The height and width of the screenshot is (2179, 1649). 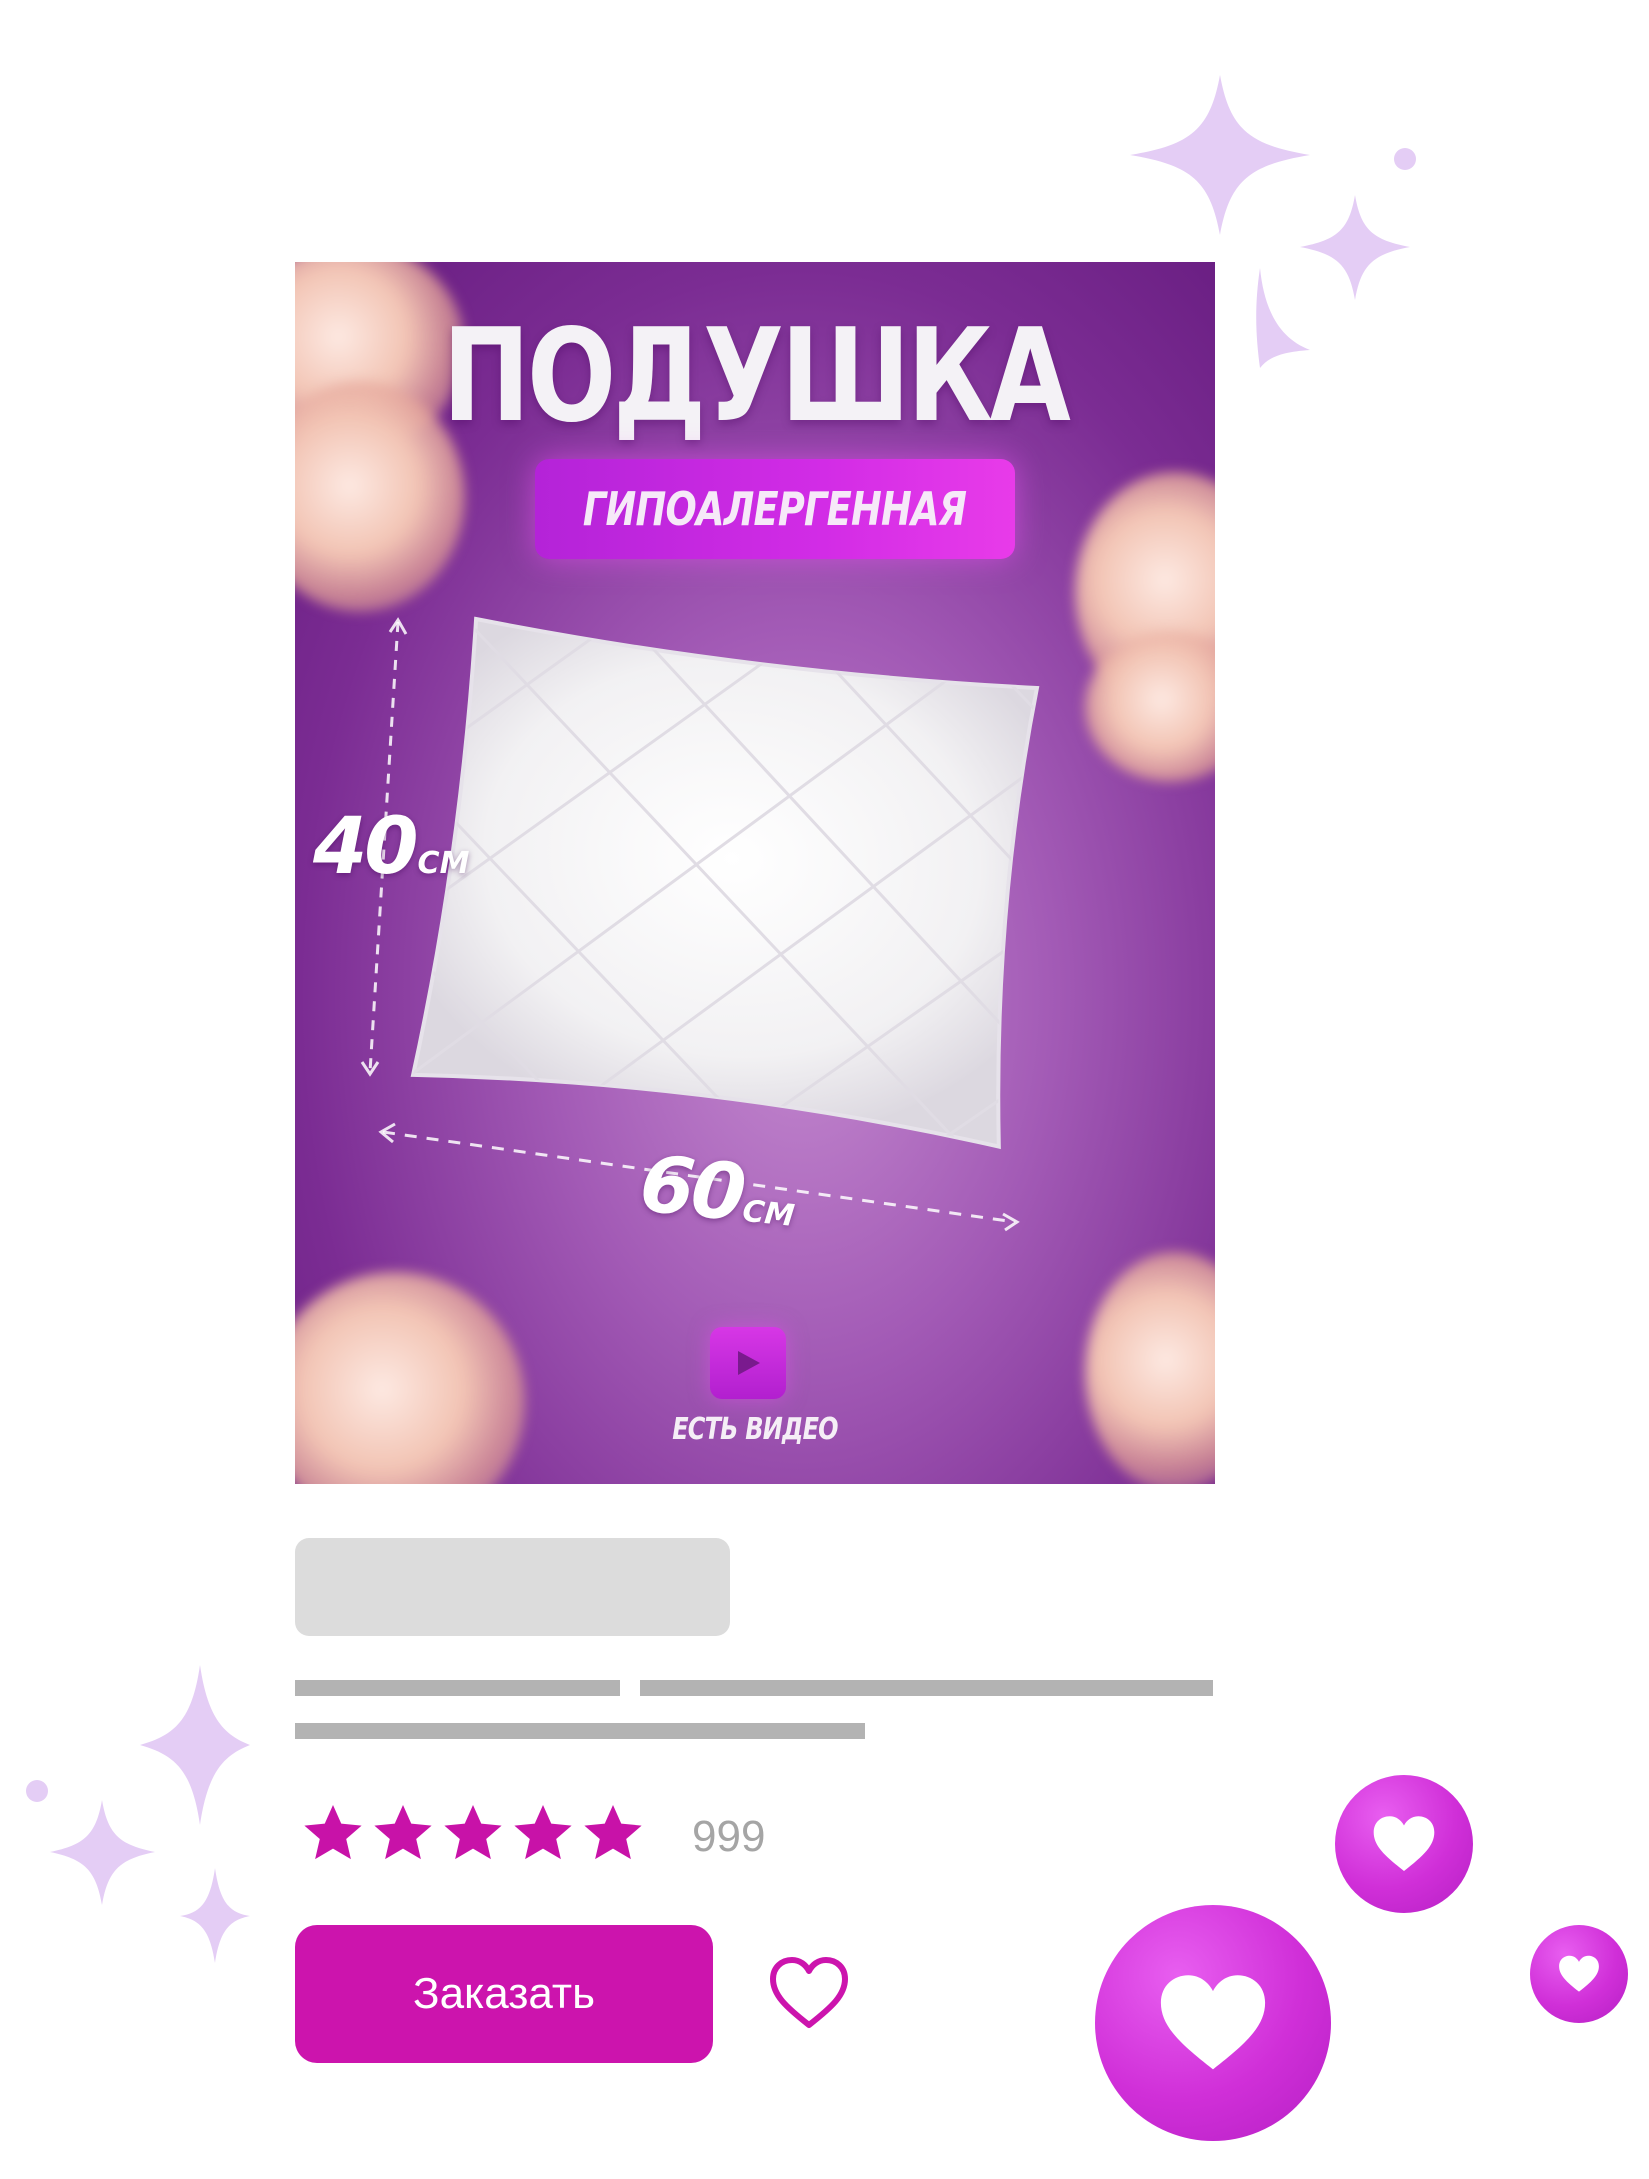 What do you see at coordinates (756, 376) in the screenshot?
I see `product-title: ПОДУШКА` at bounding box center [756, 376].